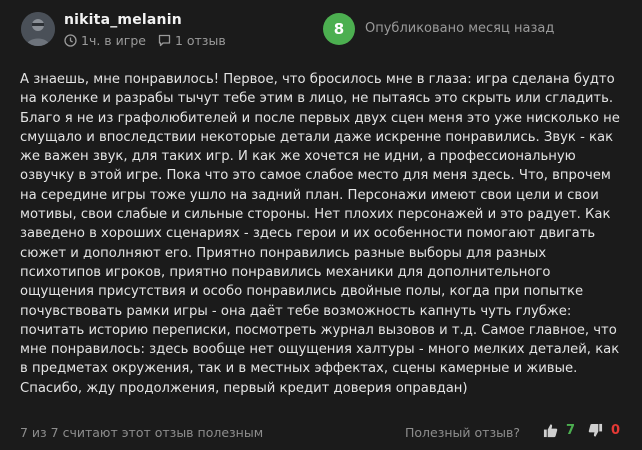 This screenshot has width=642, height=450. I want to click on helpful-count: 7 из 7 считают этот отзыв полезным, so click(142, 432).